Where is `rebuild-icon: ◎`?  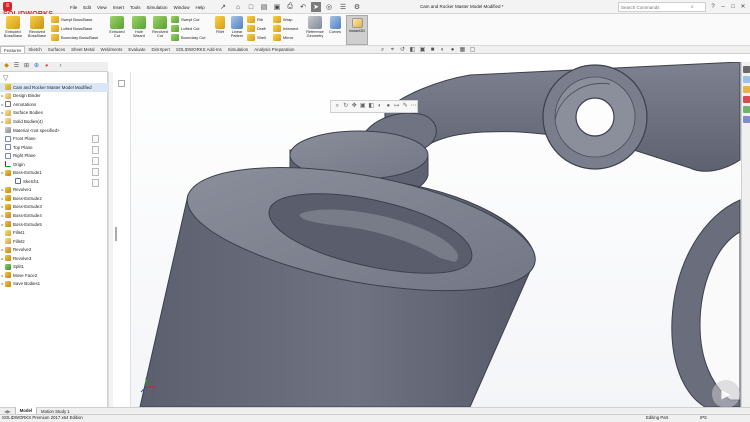 rebuild-icon: ◎ is located at coordinates (329, 7).